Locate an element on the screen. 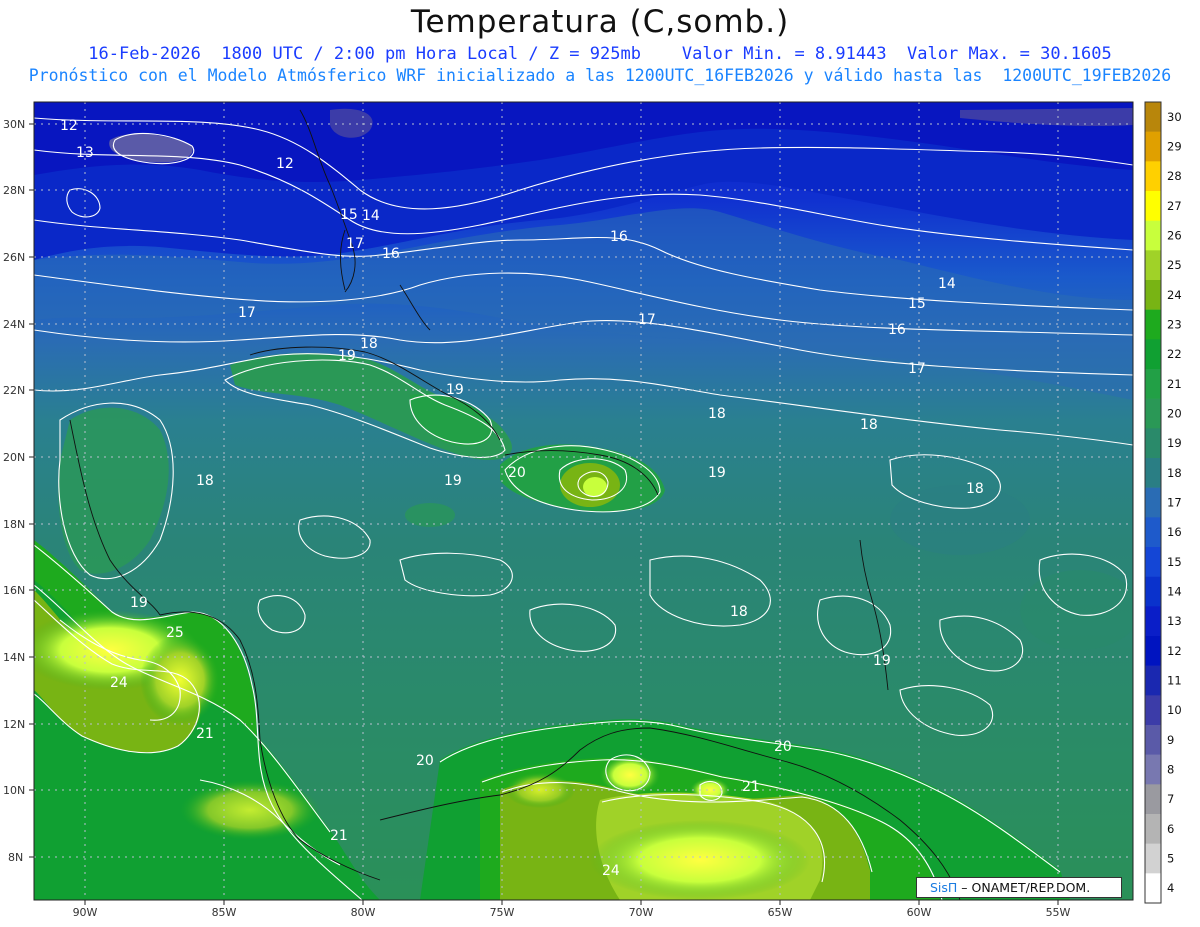  lat-label: 30N is located at coordinates (14, 124).